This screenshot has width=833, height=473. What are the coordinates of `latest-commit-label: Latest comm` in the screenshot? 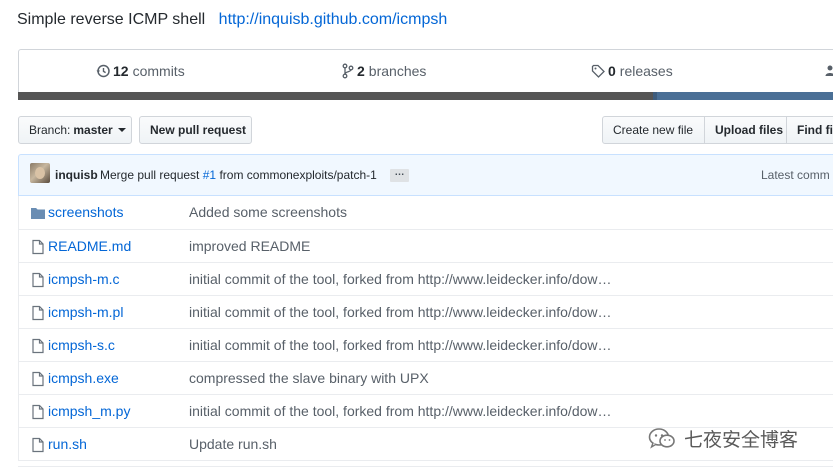 It's located at (795, 175).